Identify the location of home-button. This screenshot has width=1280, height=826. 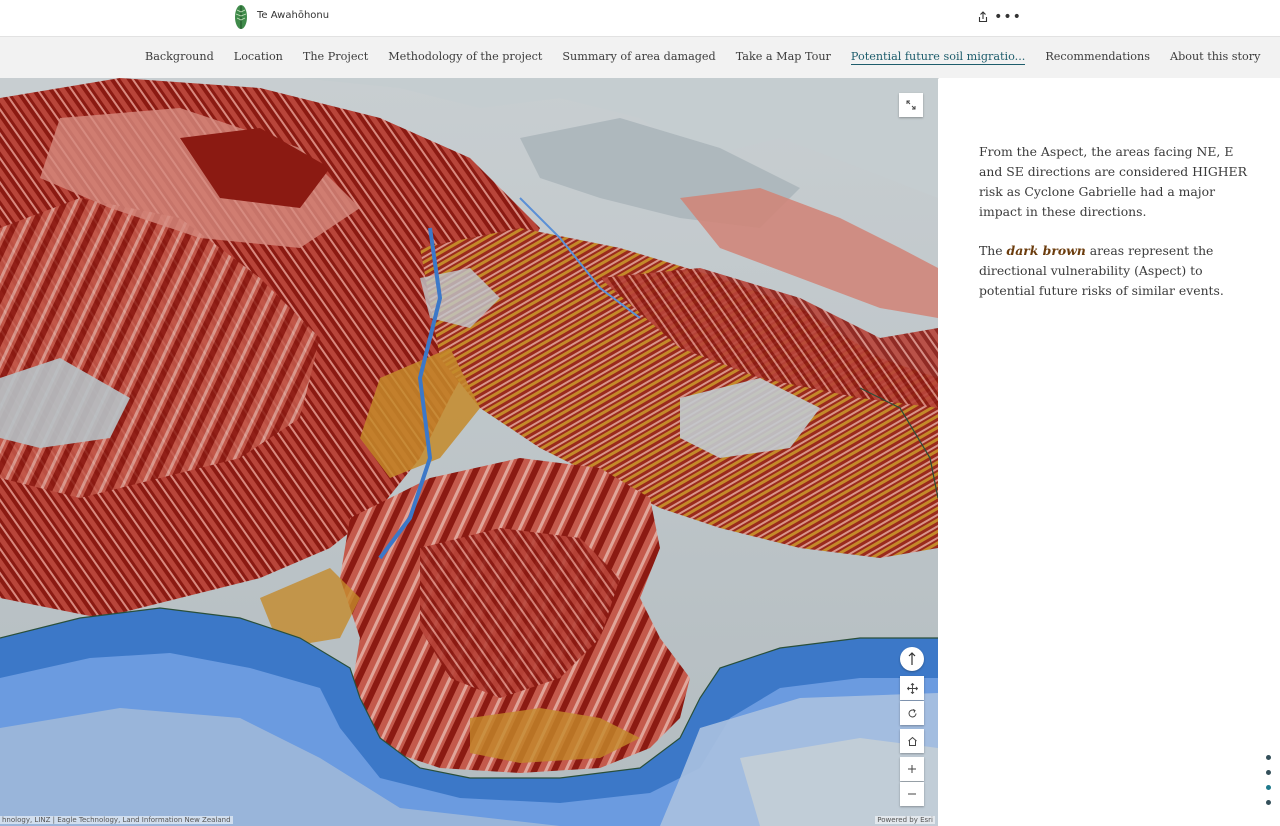
(912, 741).